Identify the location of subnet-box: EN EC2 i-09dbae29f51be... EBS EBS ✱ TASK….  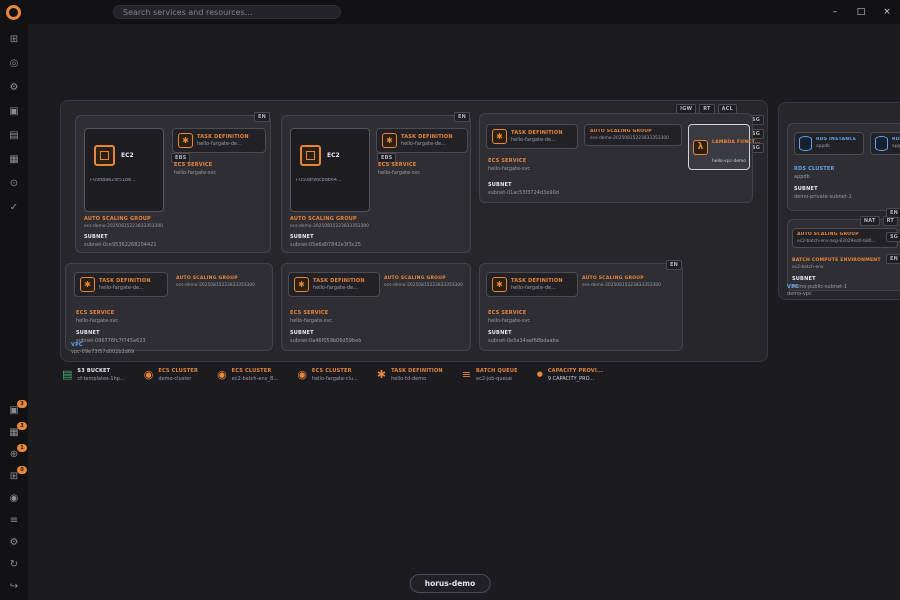
(173, 182).